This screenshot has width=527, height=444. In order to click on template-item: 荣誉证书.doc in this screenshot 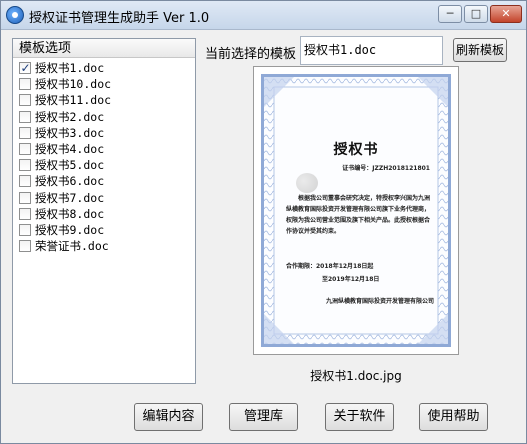, I will do `click(104, 246)`.